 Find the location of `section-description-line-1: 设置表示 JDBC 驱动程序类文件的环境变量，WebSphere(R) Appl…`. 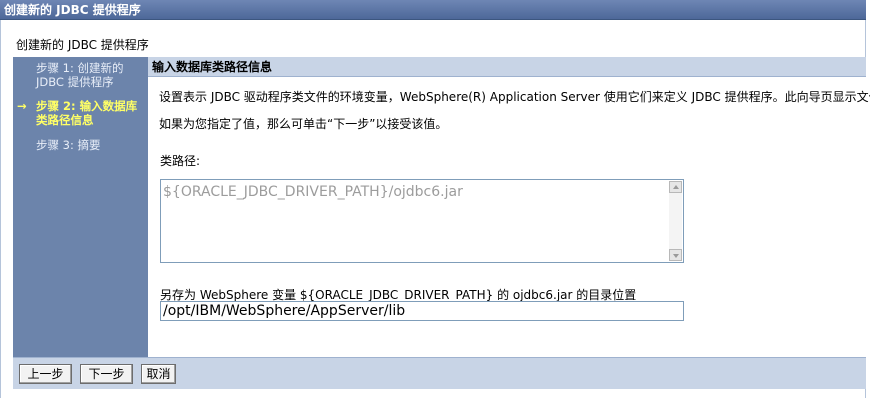

section-description-line-1: 设置表示 JDBC 驱动程序类文件的环境变量，WebSphere(R) Appl… is located at coordinates (514, 97).